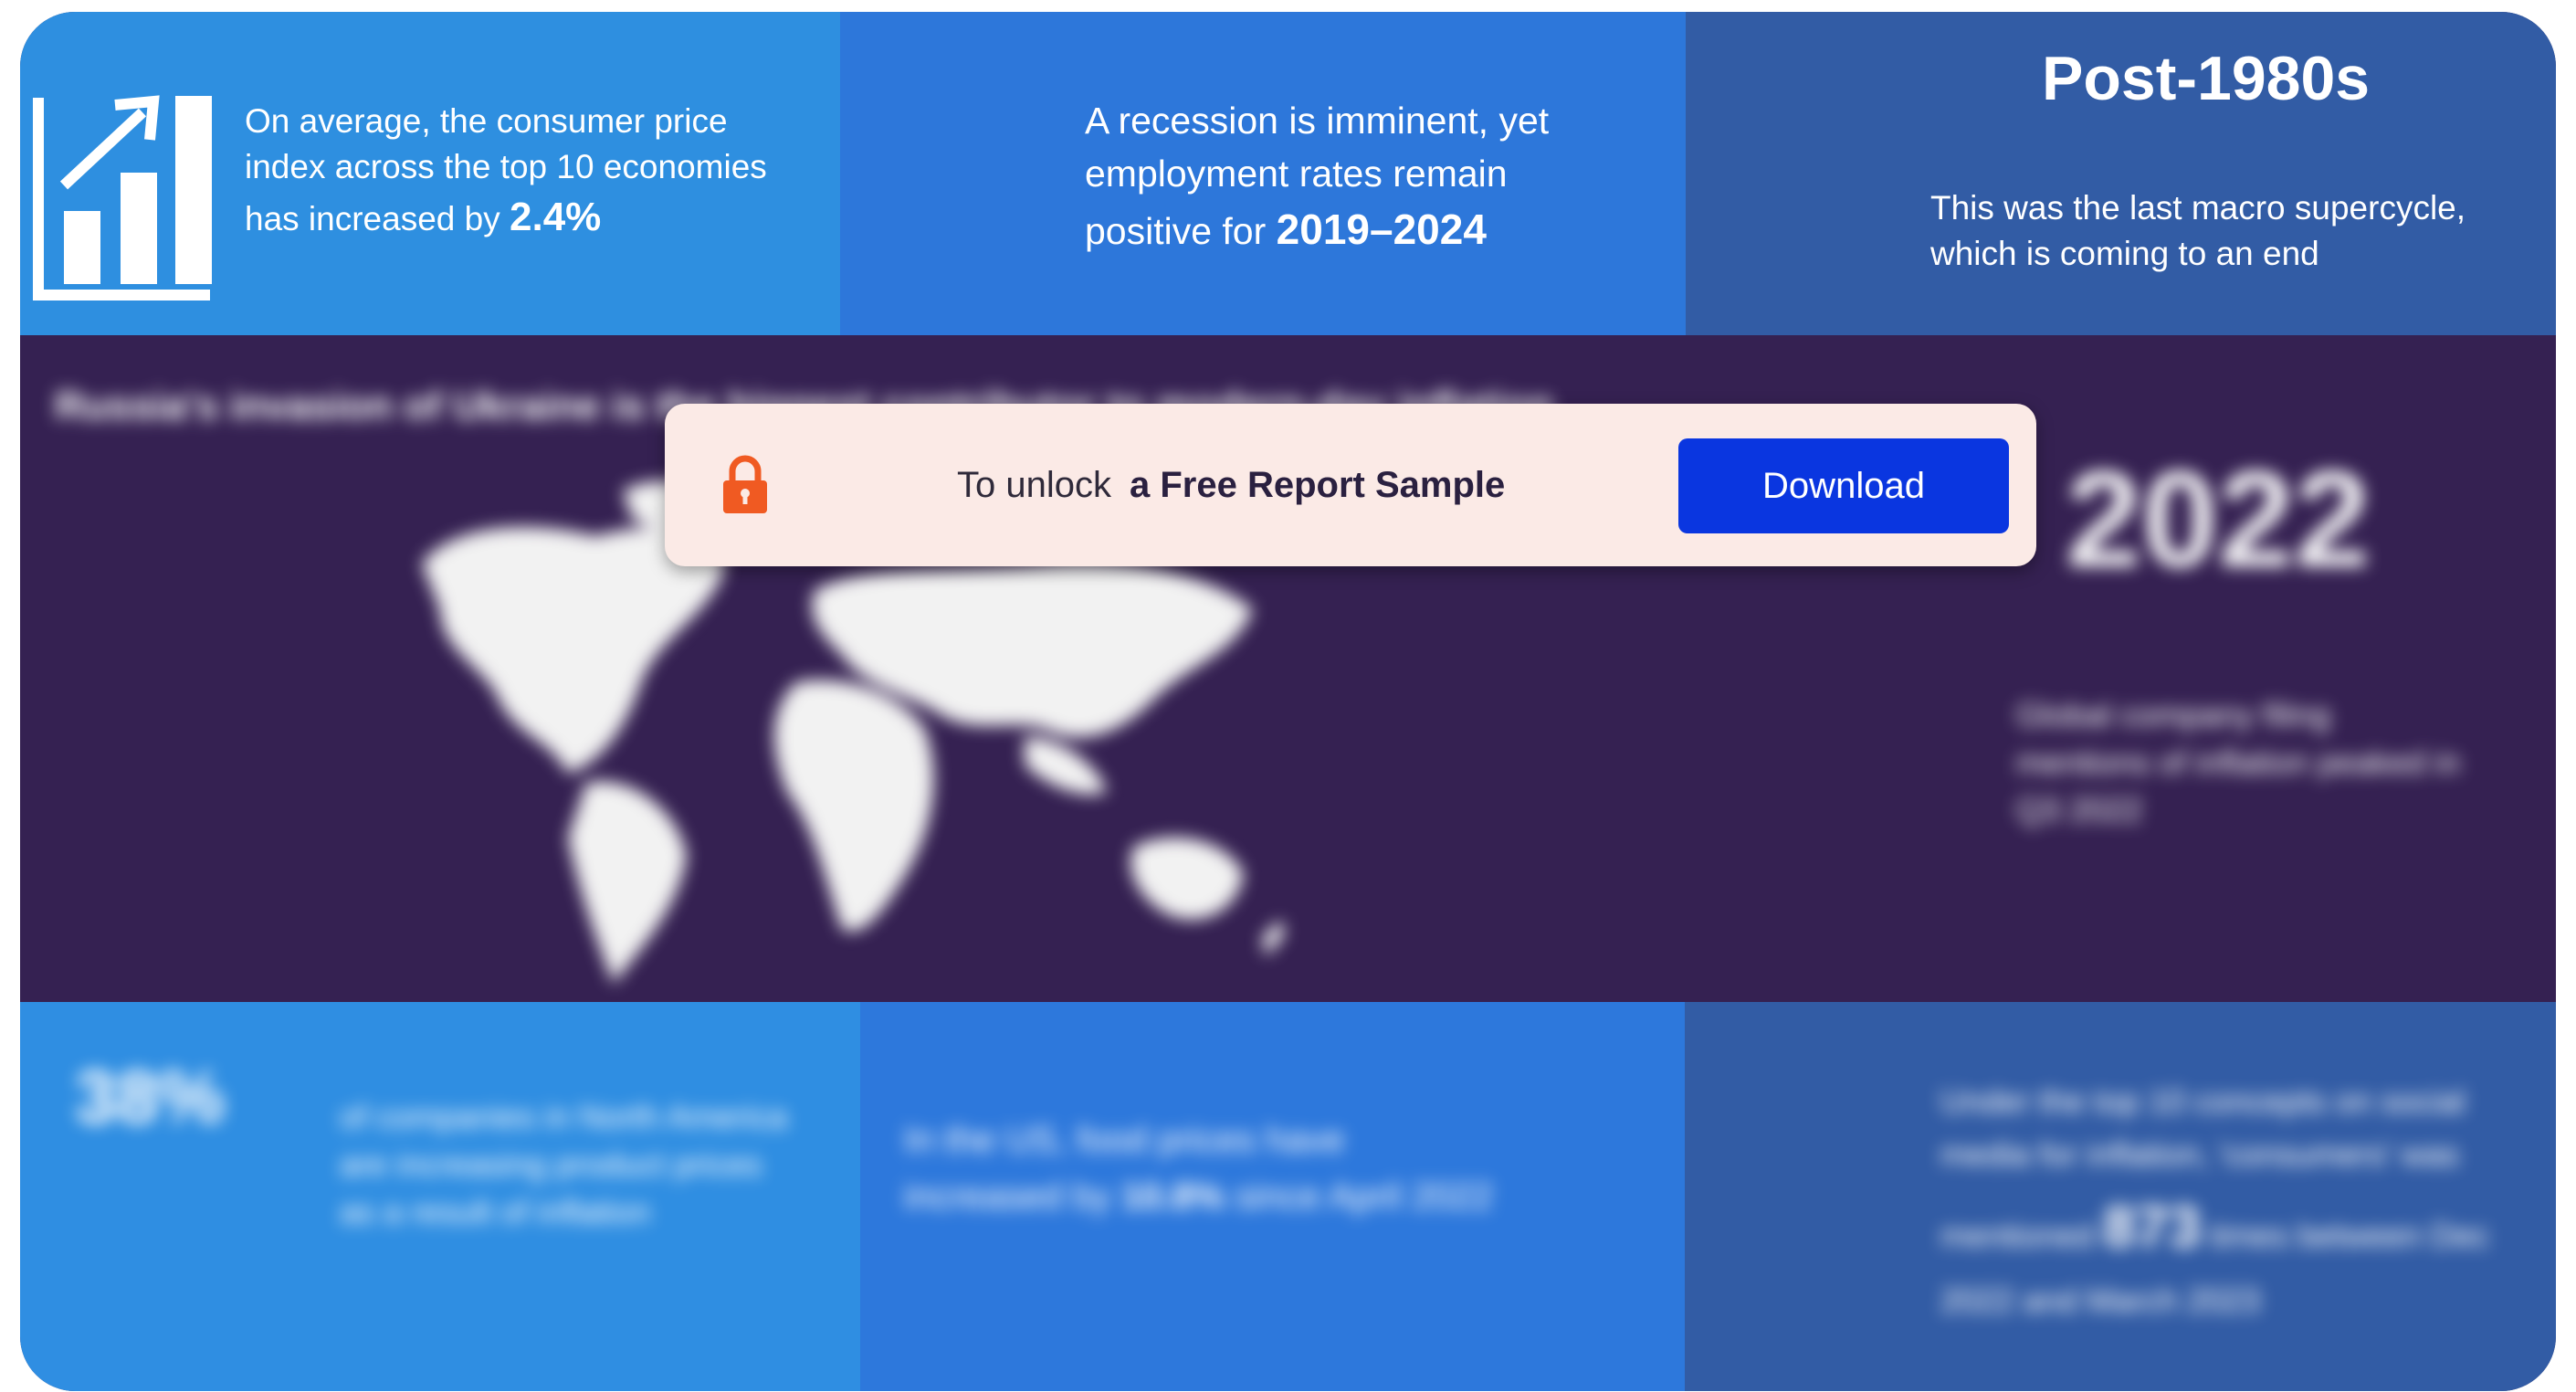  I want to click on unlock-prefix: To unlock, so click(1034, 485).